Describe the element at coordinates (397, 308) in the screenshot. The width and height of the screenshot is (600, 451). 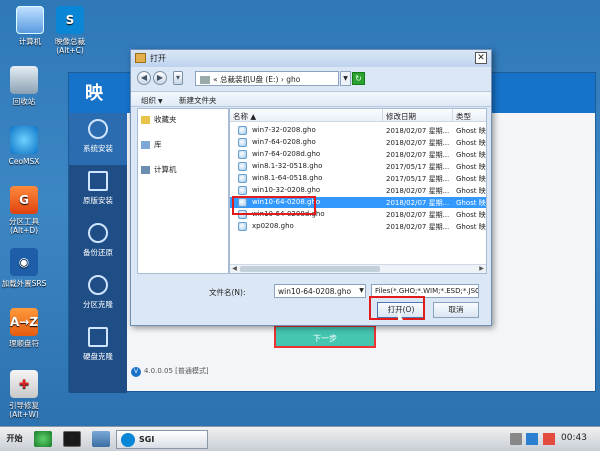
I see `highlight-open-button` at that location.